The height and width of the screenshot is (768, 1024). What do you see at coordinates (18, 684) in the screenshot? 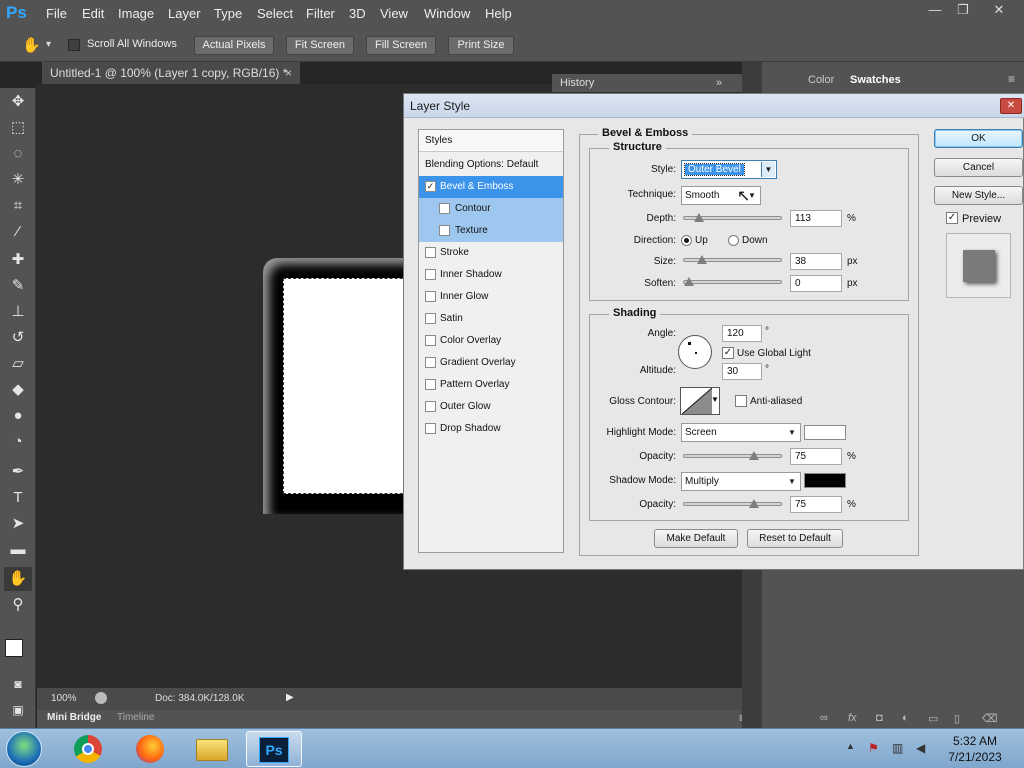
I see `quick-mask-icon: ◙` at bounding box center [18, 684].